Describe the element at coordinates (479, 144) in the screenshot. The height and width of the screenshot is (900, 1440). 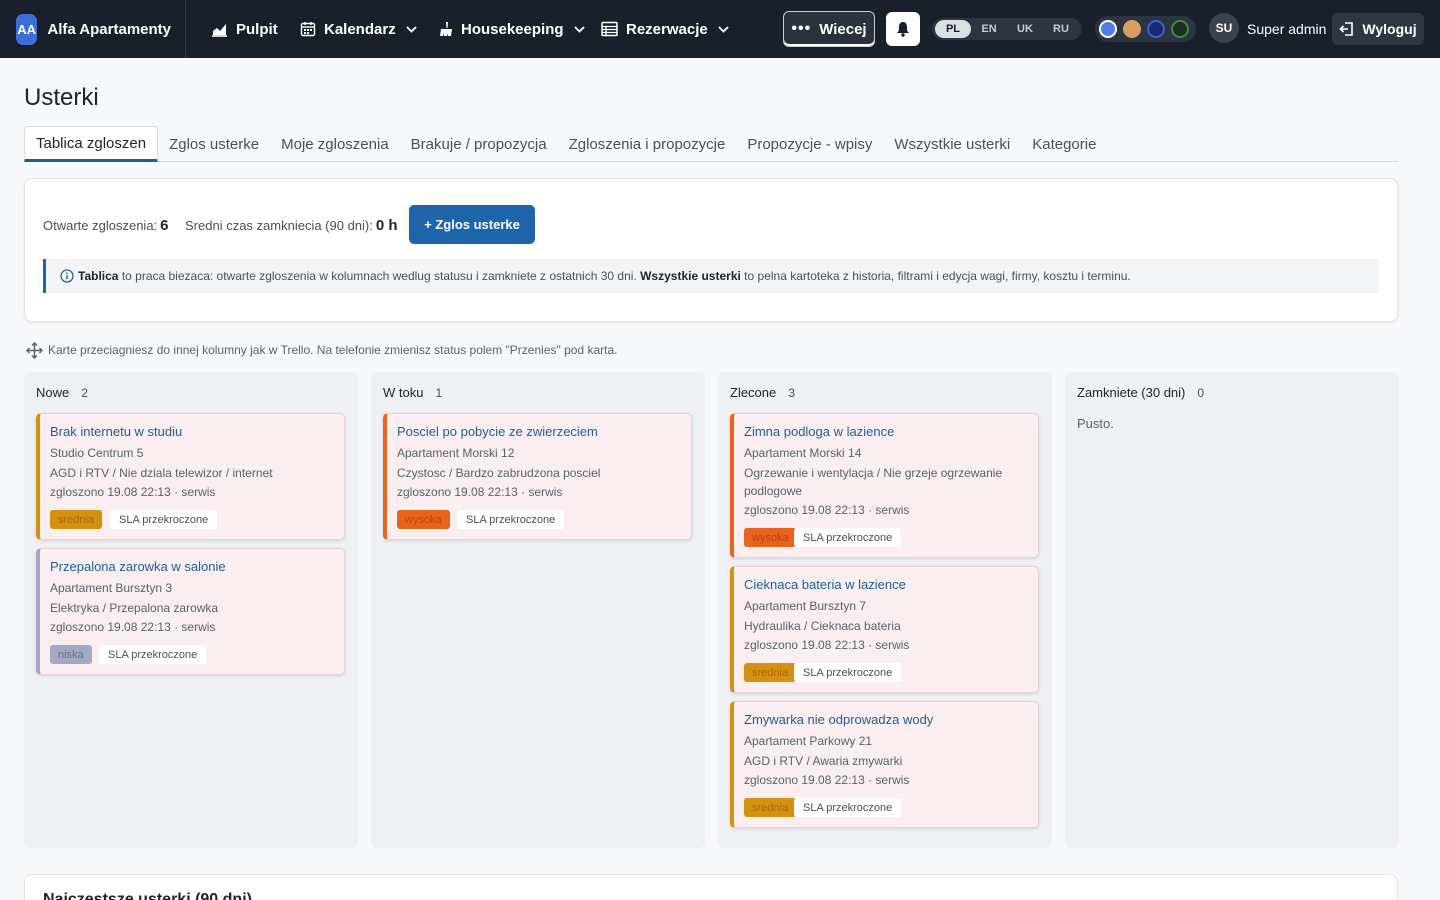
I see `tab-brakuje-propozycja: Brakuje / propozycja` at that location.